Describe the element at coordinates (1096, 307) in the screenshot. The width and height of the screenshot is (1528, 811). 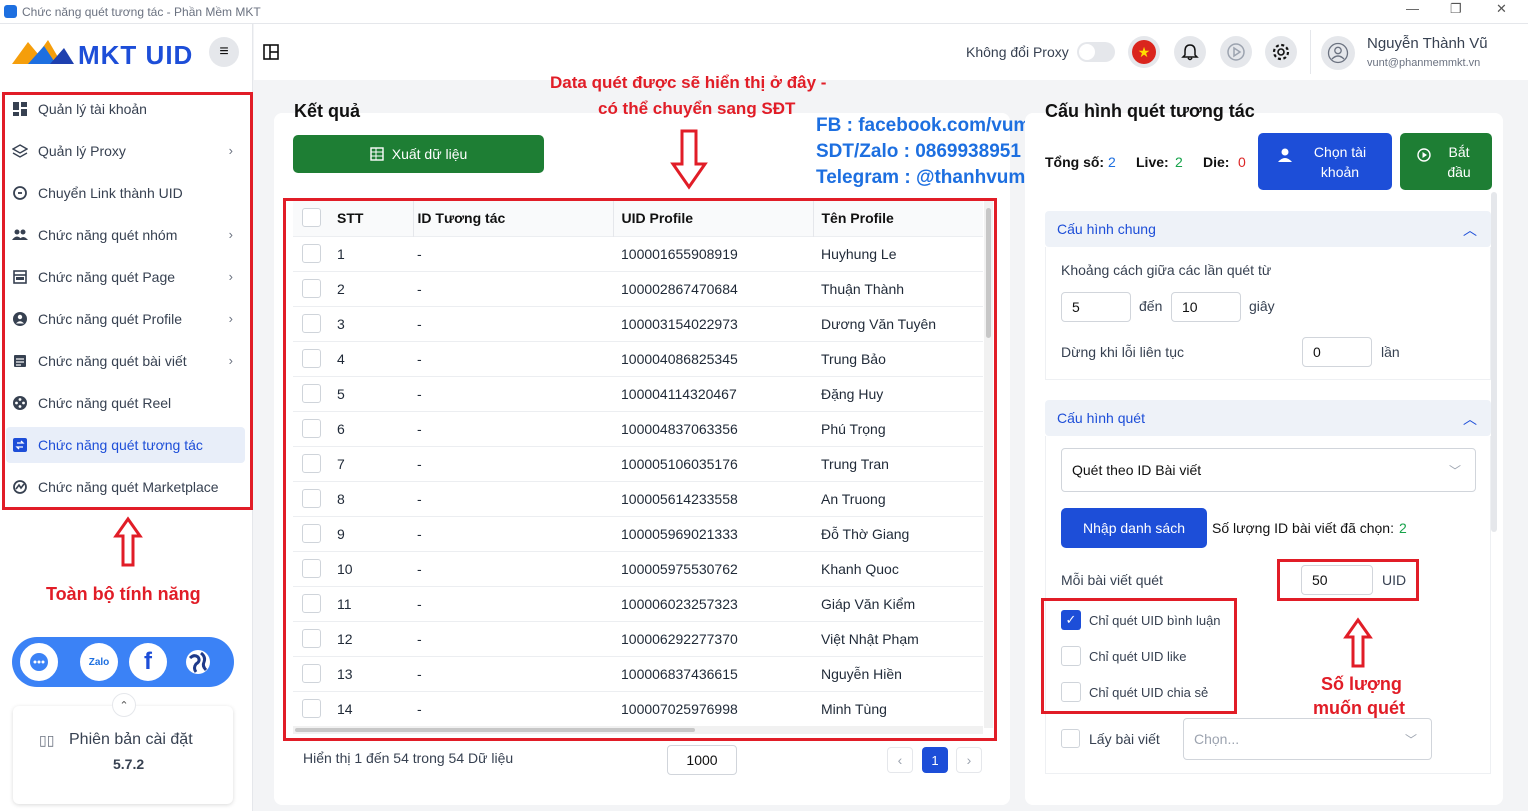
I see `interval-from-input: 5` at that location.